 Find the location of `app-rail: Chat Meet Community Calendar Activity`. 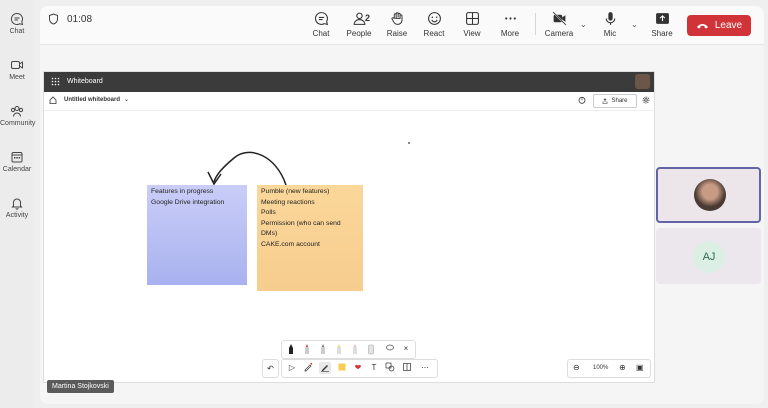

app-rail: Chat Meet Community Calendar Activity is located at coordinates (18, 204).